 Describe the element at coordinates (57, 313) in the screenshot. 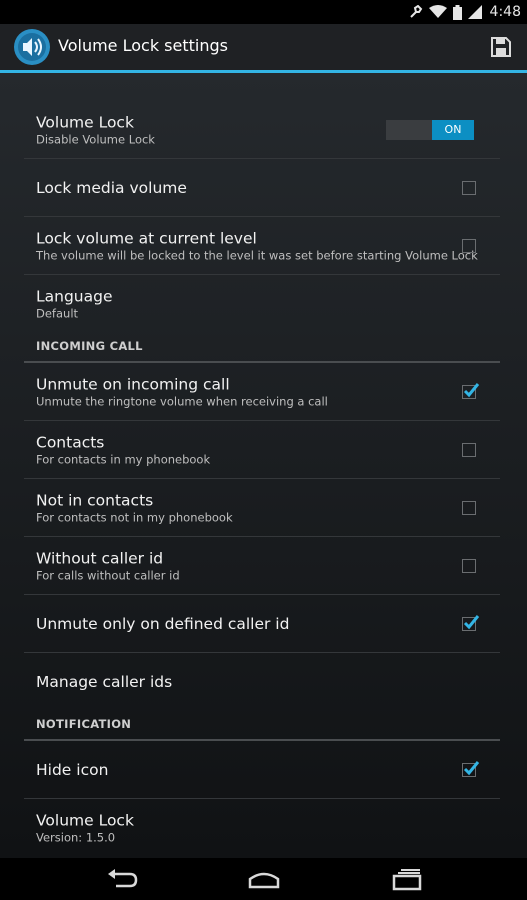

I see `pref-summary: Default` at that location.